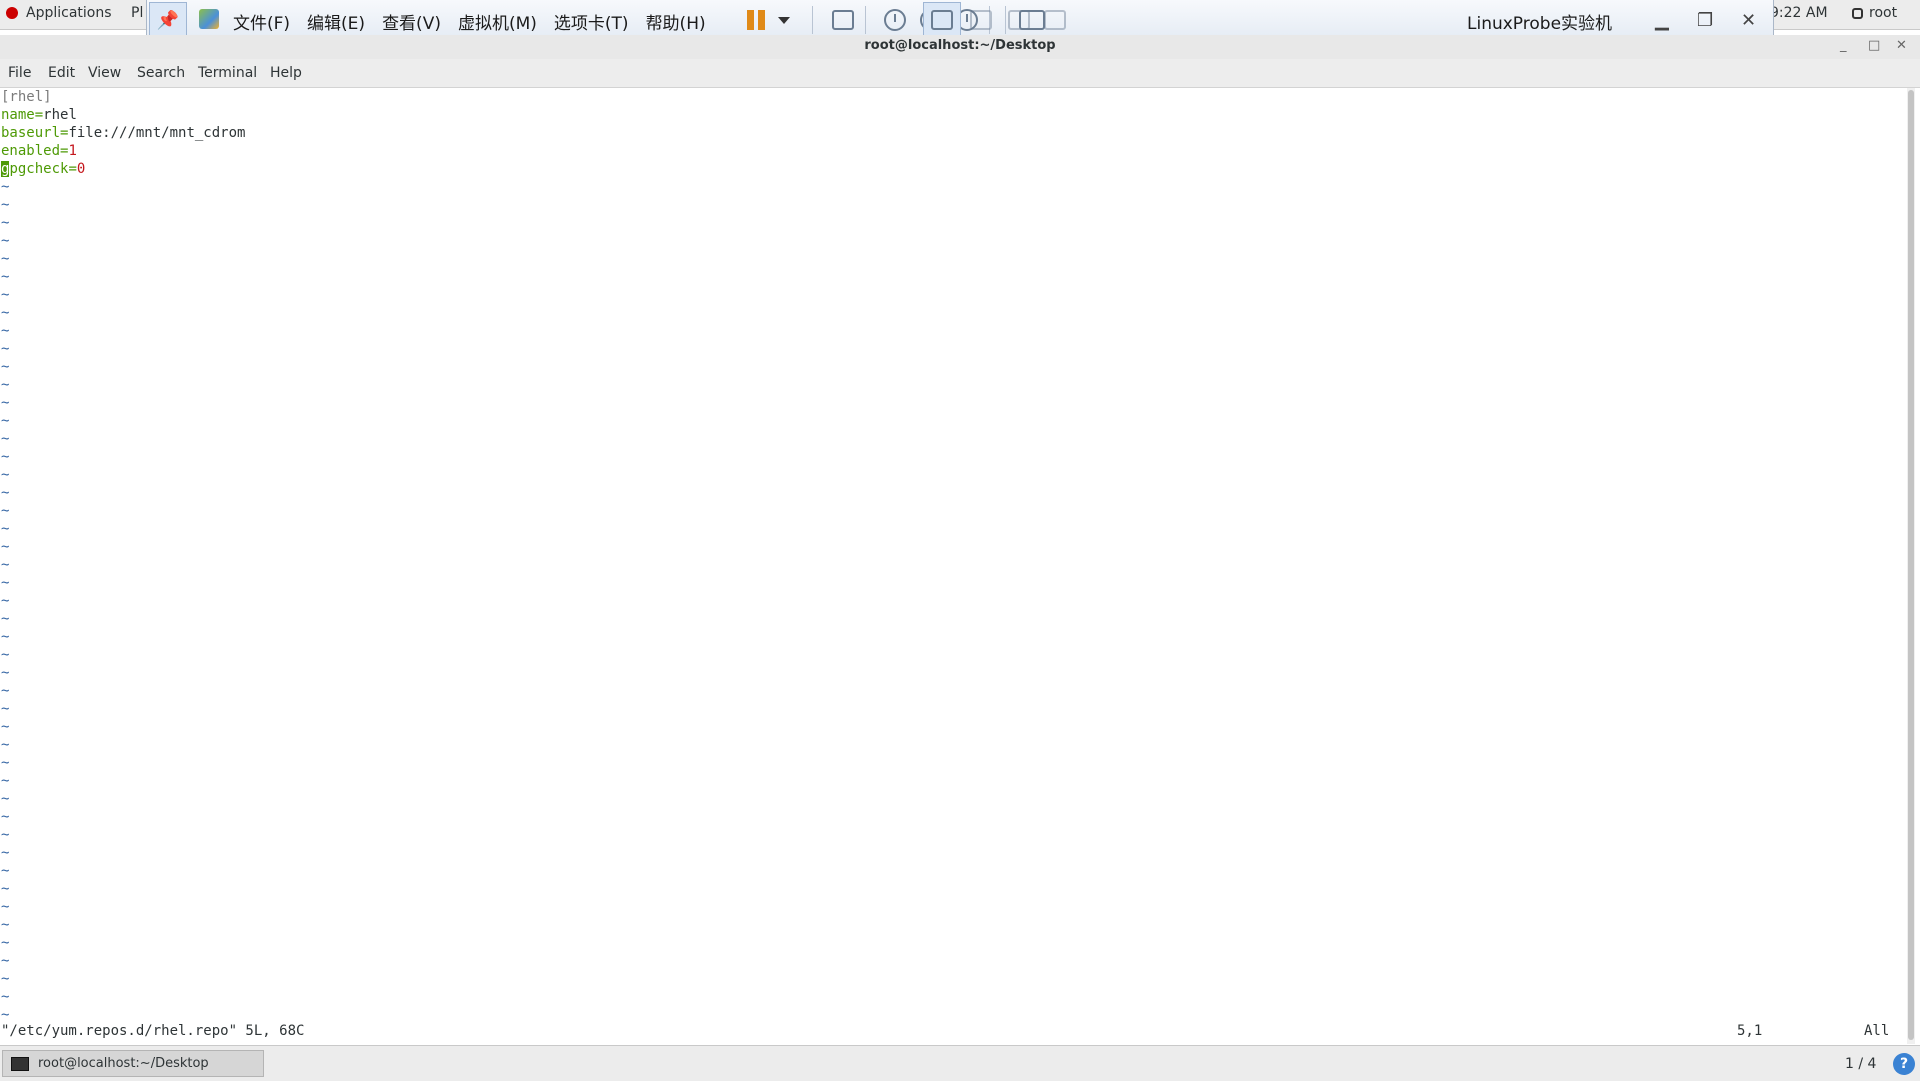  What do you see at coordinates (20, 1063) in the screenshot?
I see `terminal-icon` at bounding box center [20, 1063].